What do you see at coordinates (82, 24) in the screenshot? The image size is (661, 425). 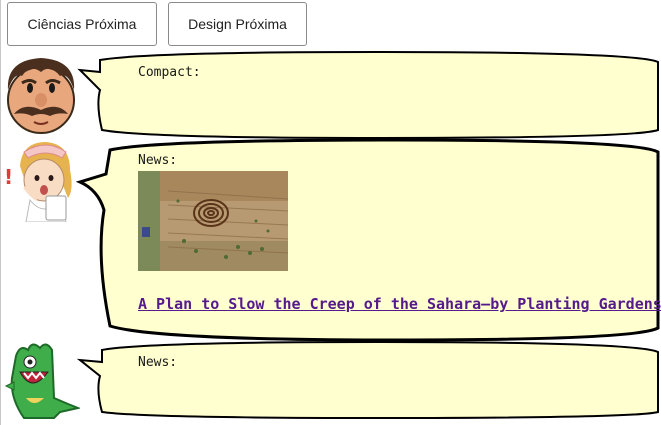 I see `ciencias-proxima-button: Ciências Próxima` at bounding box center [82, 24].